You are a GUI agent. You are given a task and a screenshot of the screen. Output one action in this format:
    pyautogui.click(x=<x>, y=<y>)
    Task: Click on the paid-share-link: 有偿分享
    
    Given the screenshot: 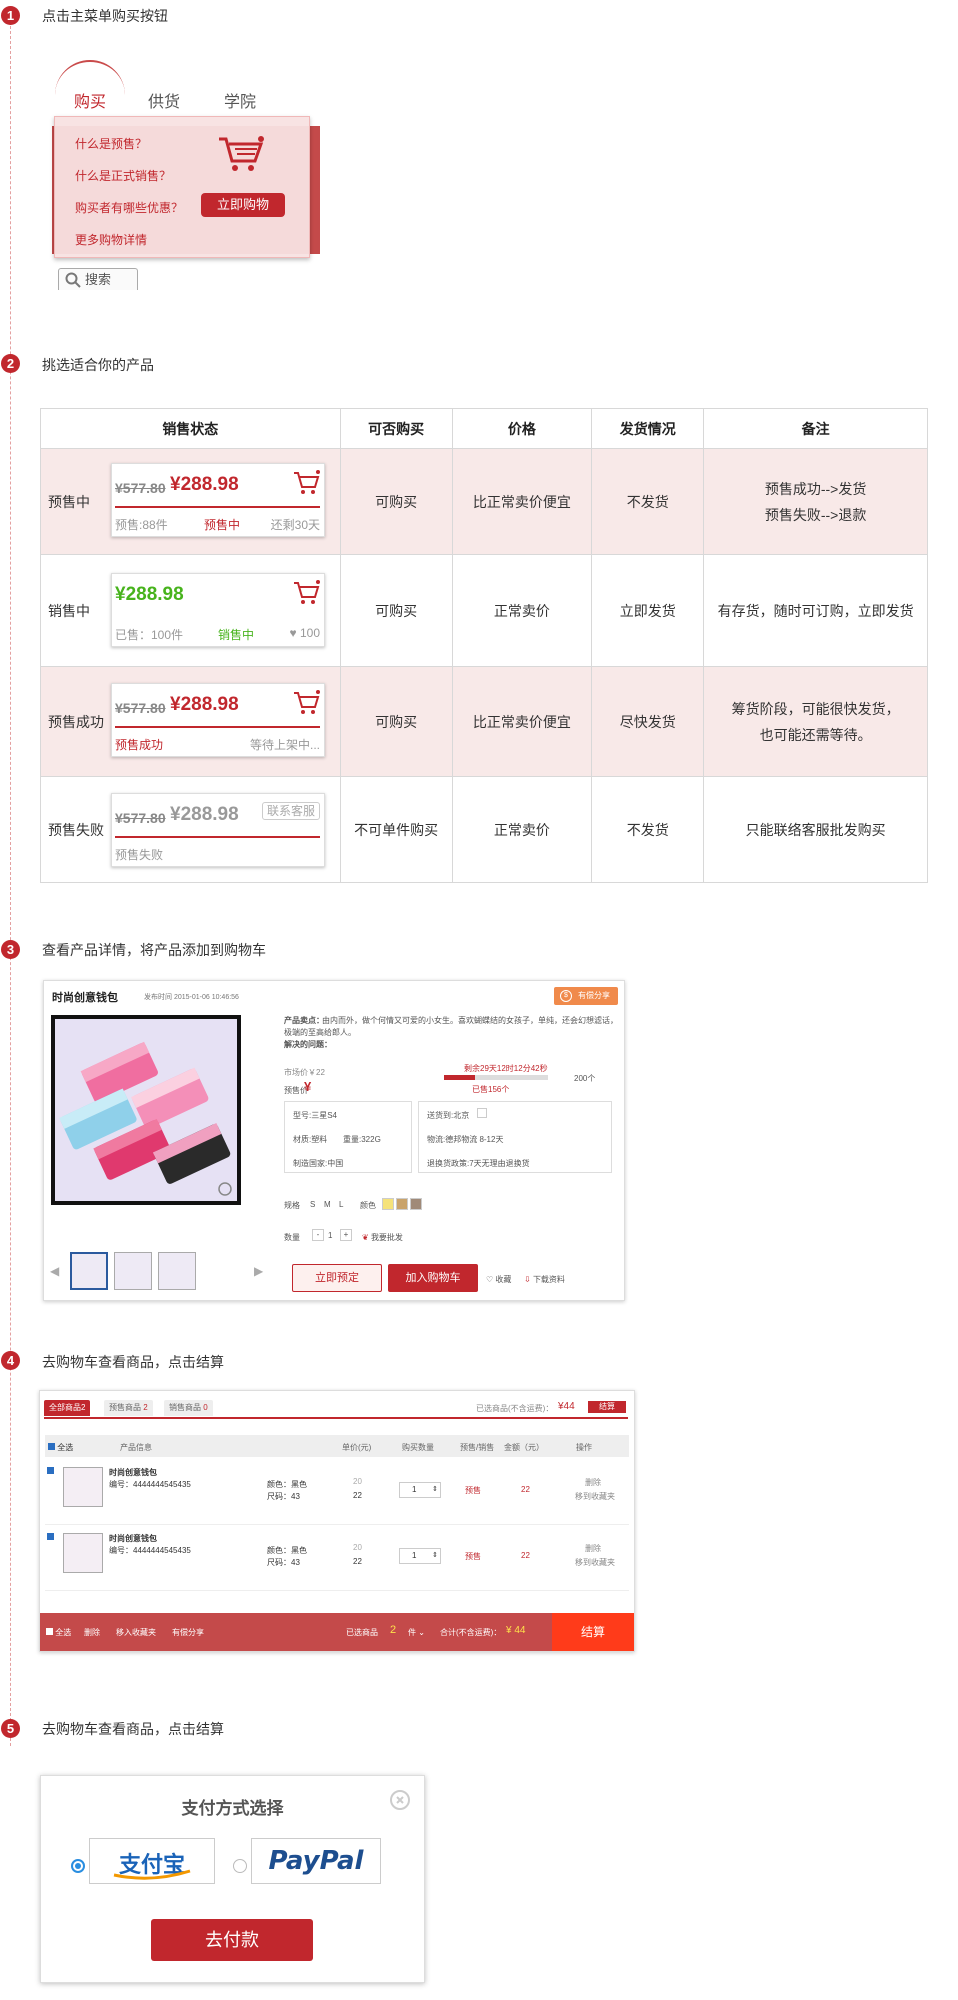 What is the action you would take?
    pyautogui.click(x=188, y=1632)
    